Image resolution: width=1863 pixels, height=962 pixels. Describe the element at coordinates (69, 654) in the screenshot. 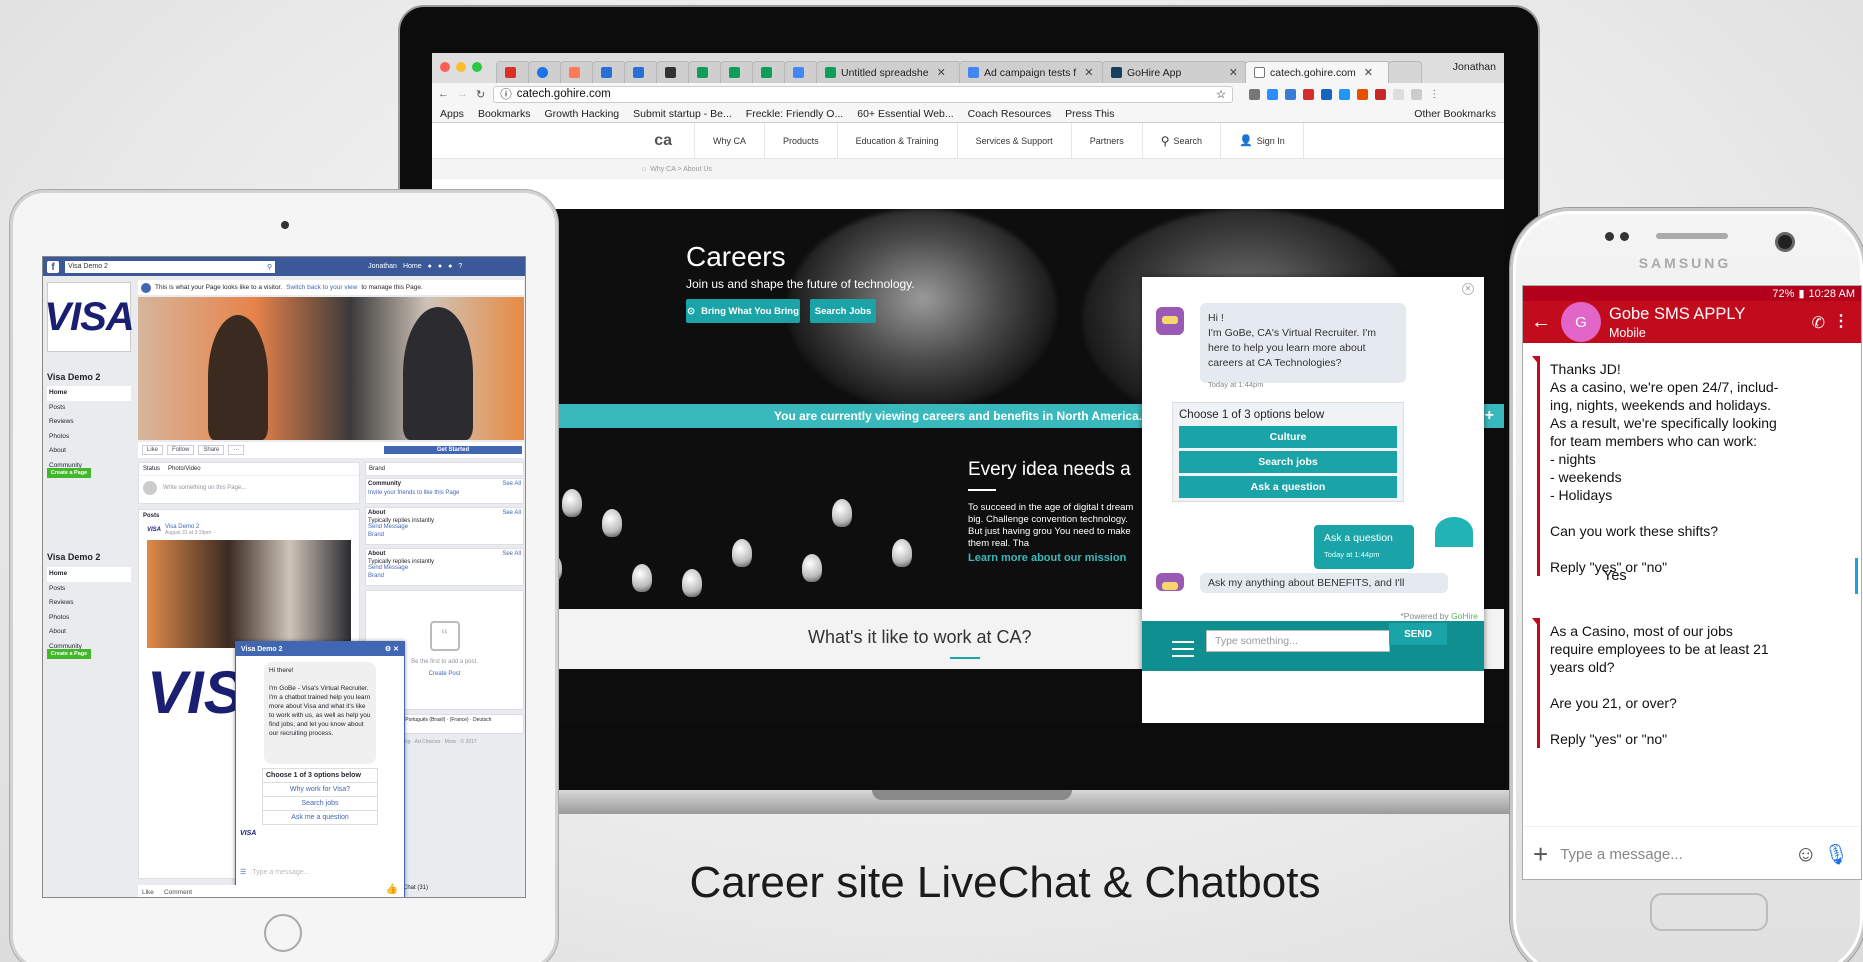

I see `create-page-button: Create a Page` at that location.